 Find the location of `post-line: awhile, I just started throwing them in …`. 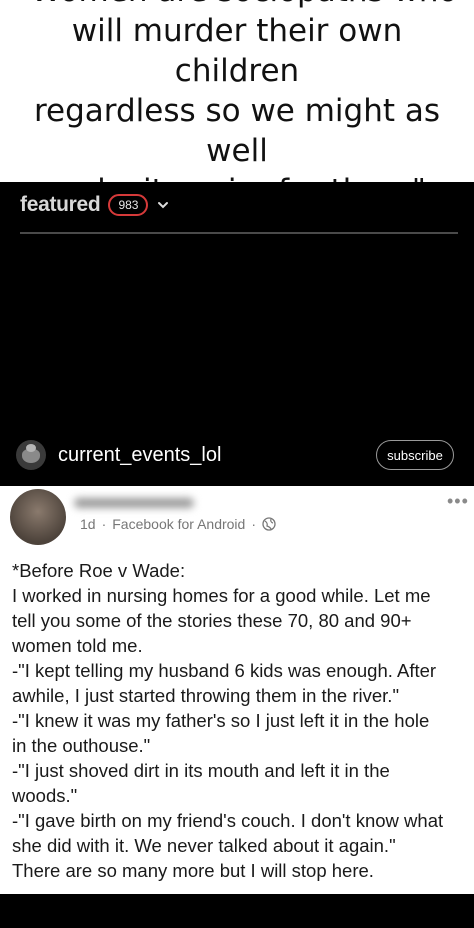

post-line: awhile, I just started throwing them in … is located at coordinates (206, 695).